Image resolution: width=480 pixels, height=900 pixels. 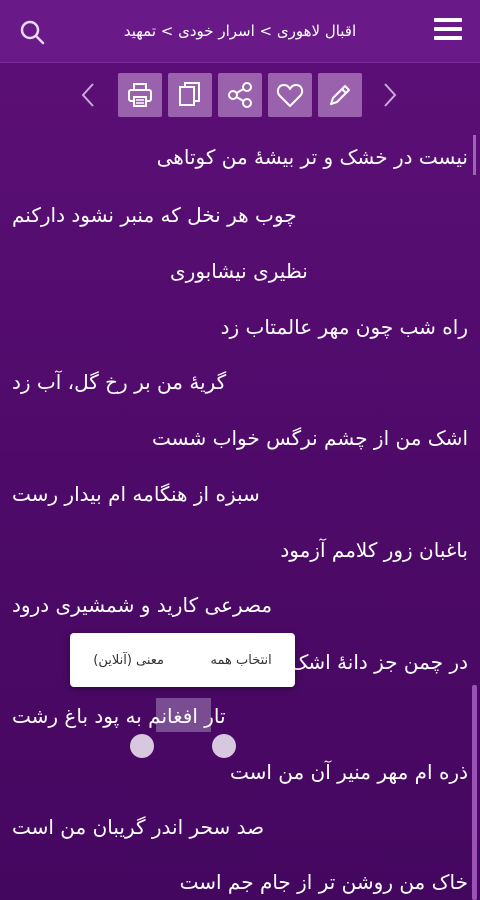 I want to click on poem-line: سبزه از هنگامه ام بیدار رست, so click(x=136, y=494).